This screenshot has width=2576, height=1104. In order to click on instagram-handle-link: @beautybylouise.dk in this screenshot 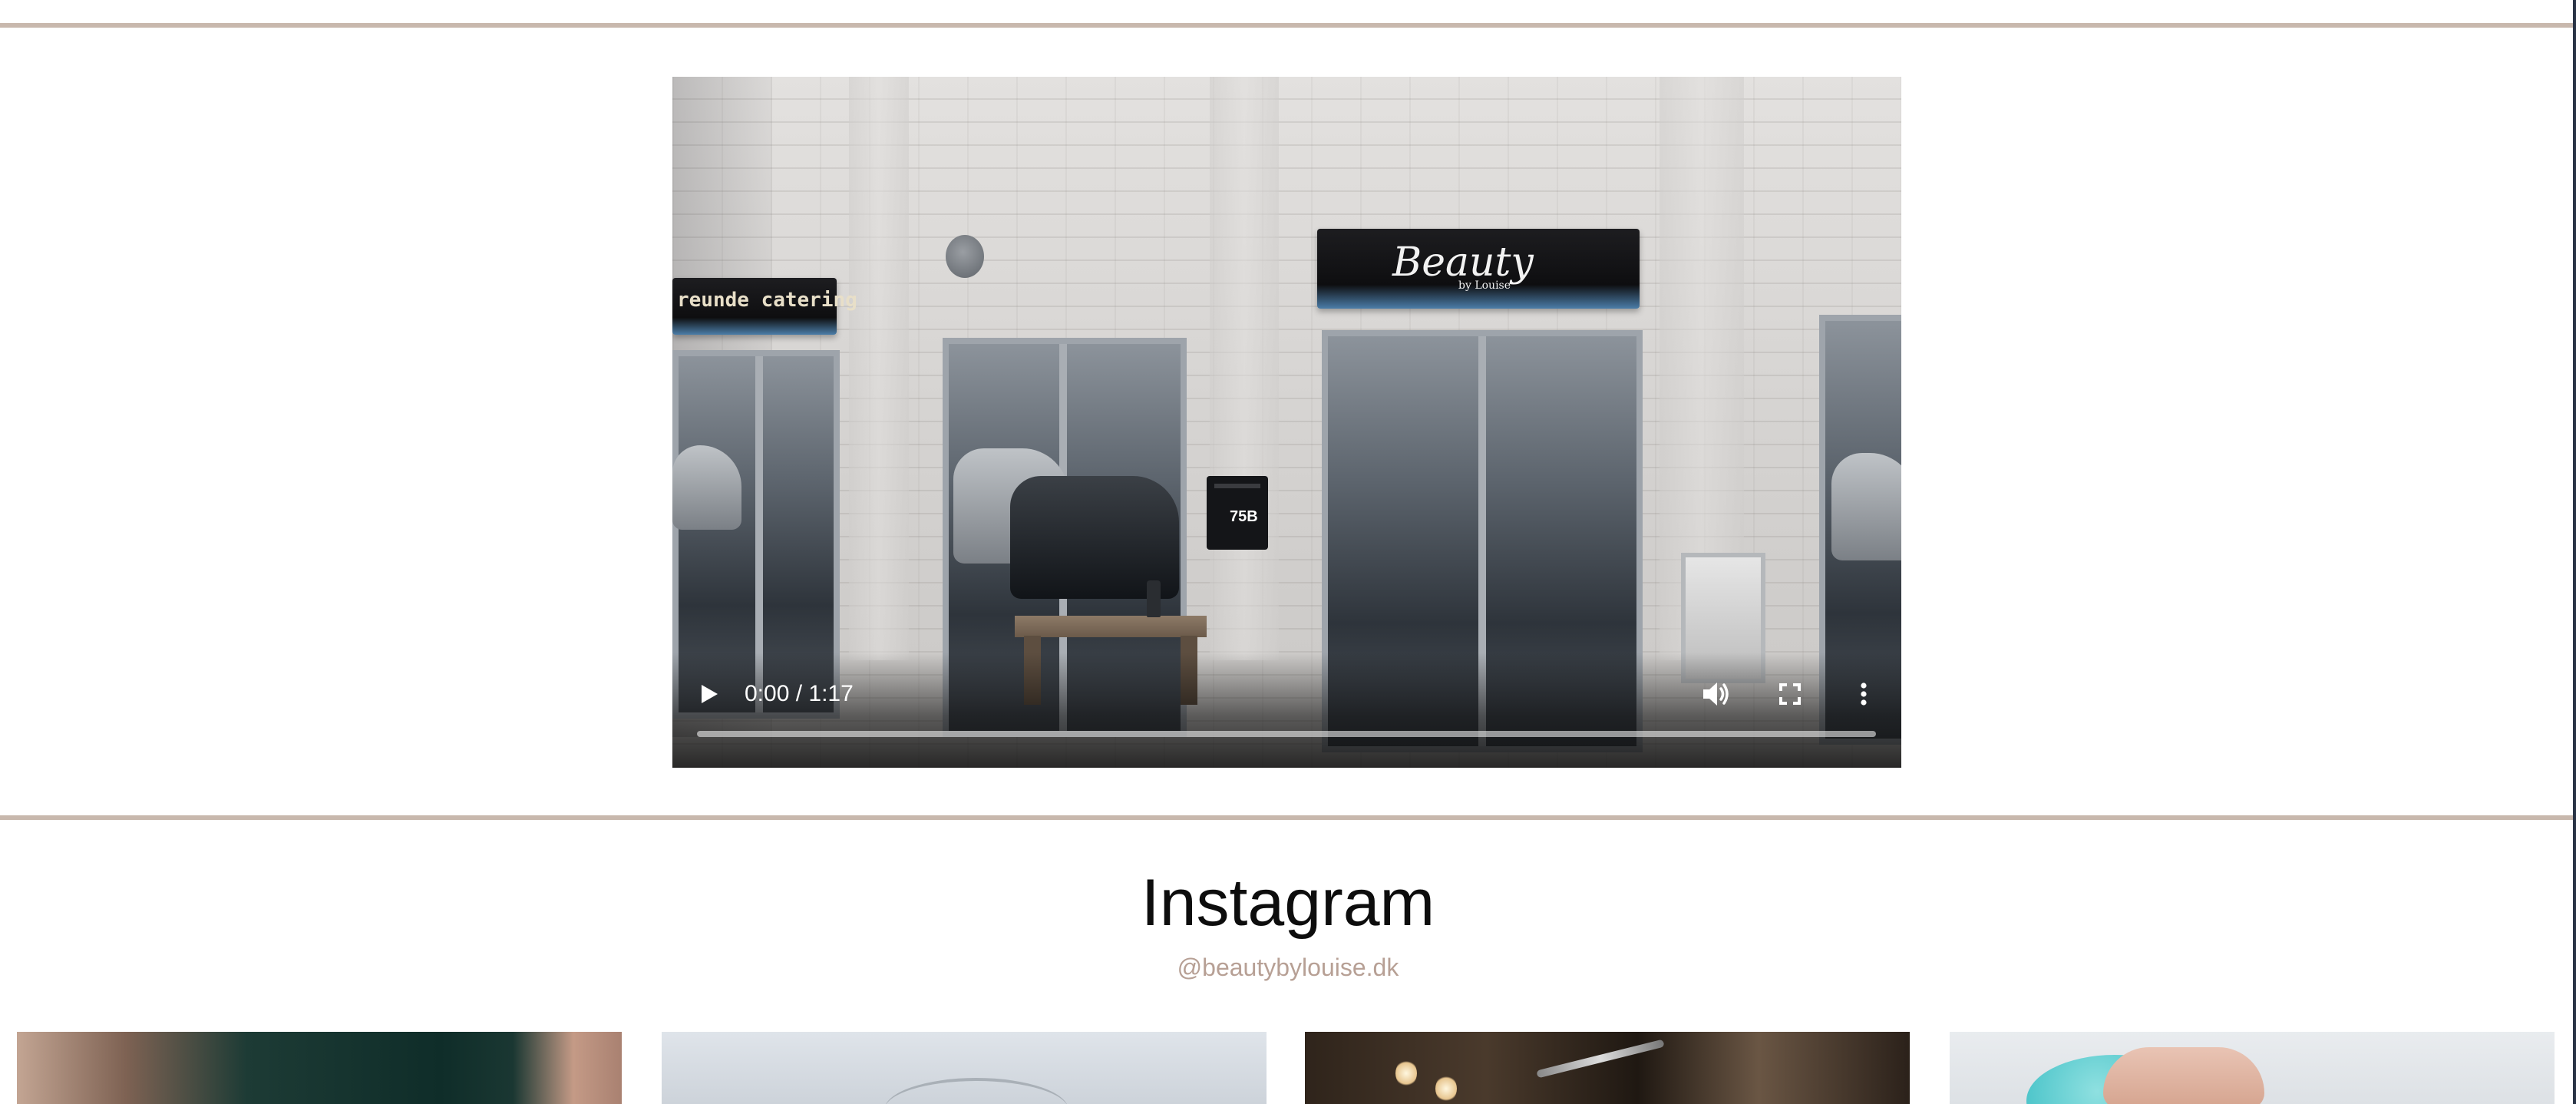, I will do `click(1288, 967)`.